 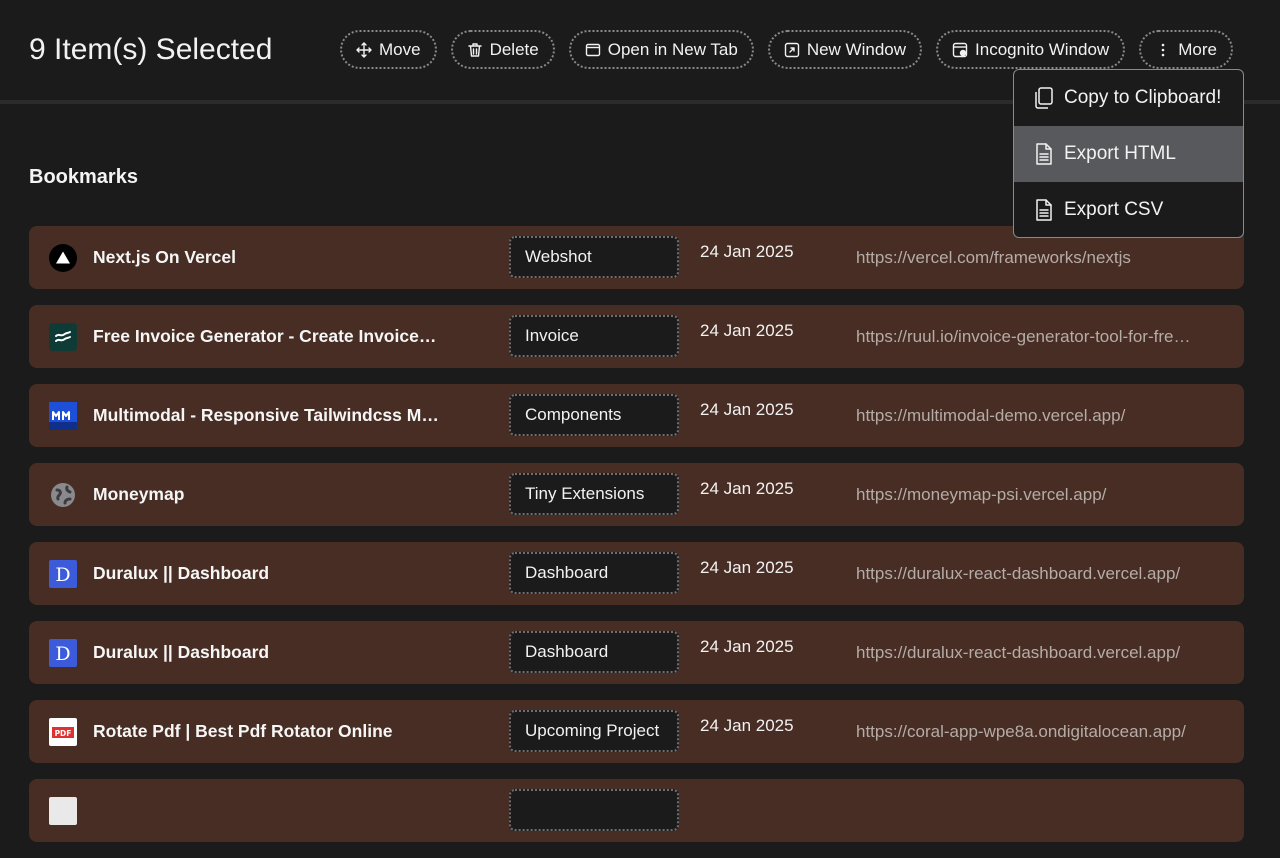 I want to click on incognito-window-label: Incognito Window, so click(x=1042, y=49).